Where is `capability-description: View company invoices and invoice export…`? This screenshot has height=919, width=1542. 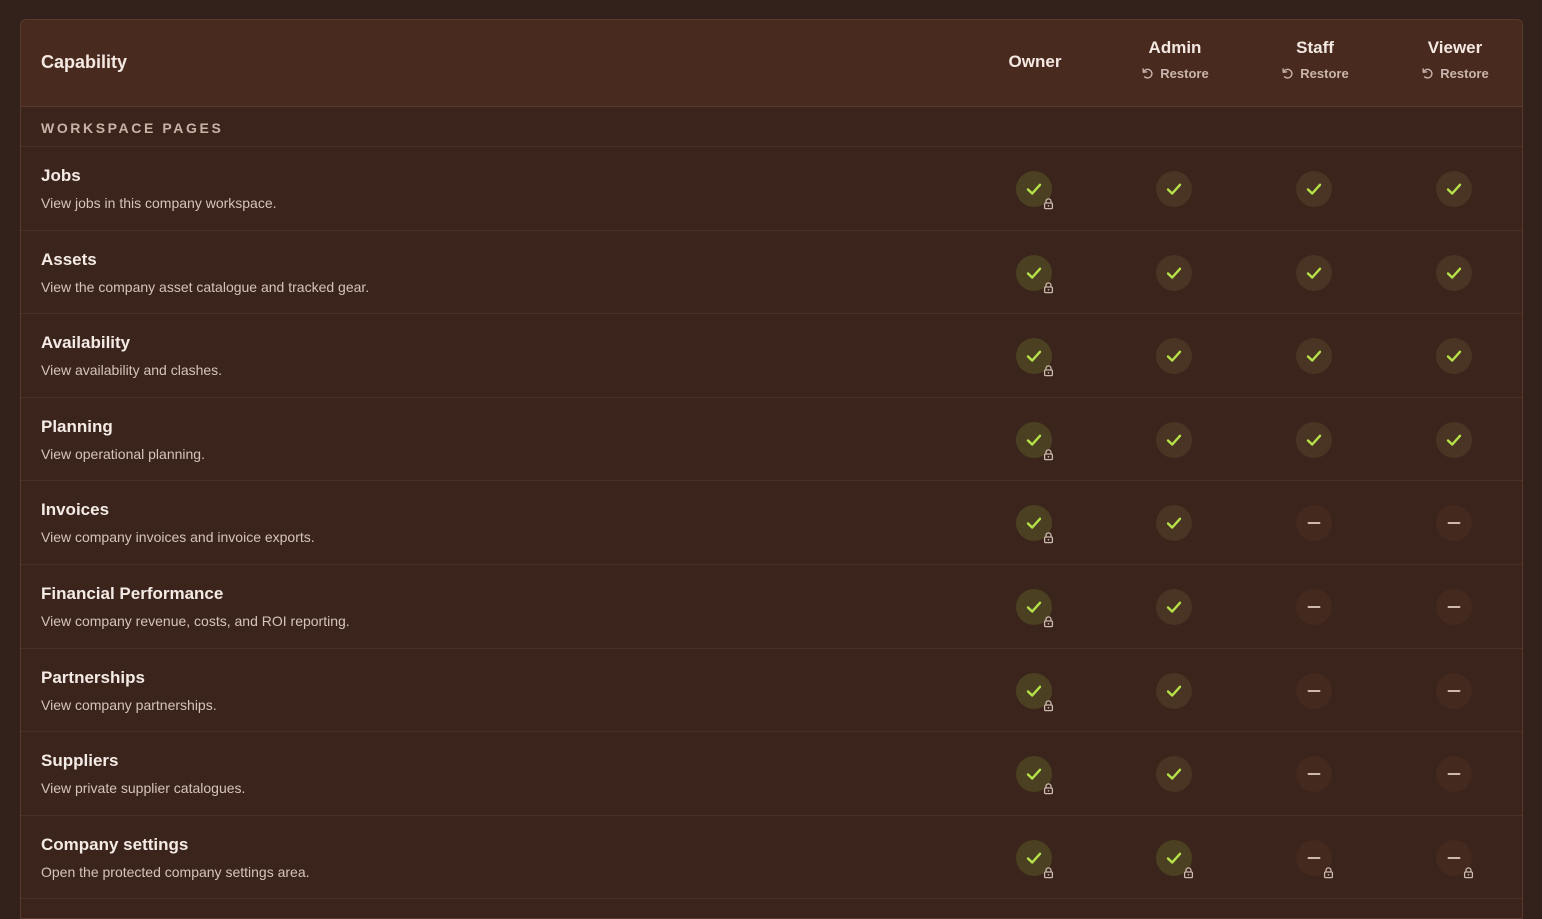
capability-description: View company invoices and invoice export… is located at coordinates (178, 537).